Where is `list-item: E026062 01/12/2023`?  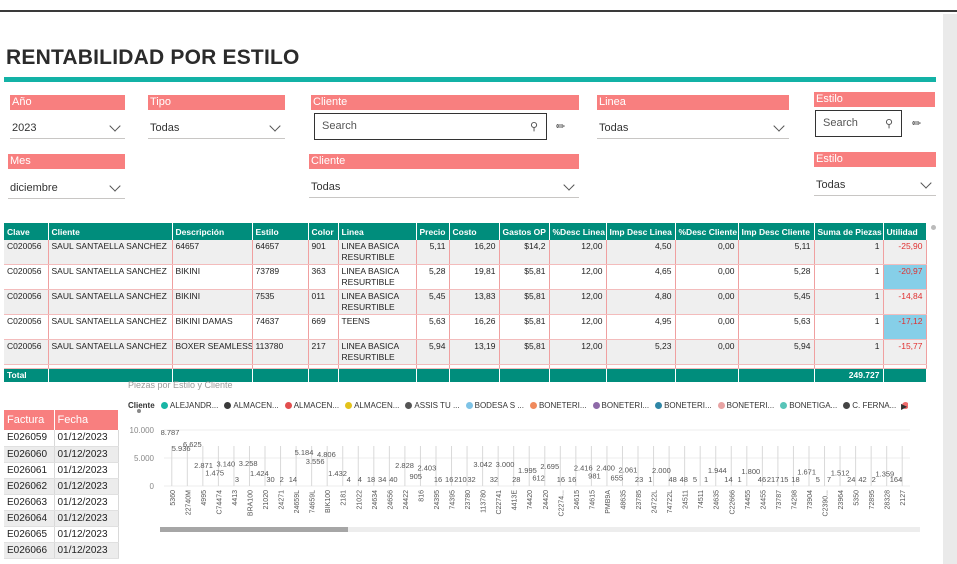
list-item: E026062 01/12/2023 is located at coordinates (61, 486).